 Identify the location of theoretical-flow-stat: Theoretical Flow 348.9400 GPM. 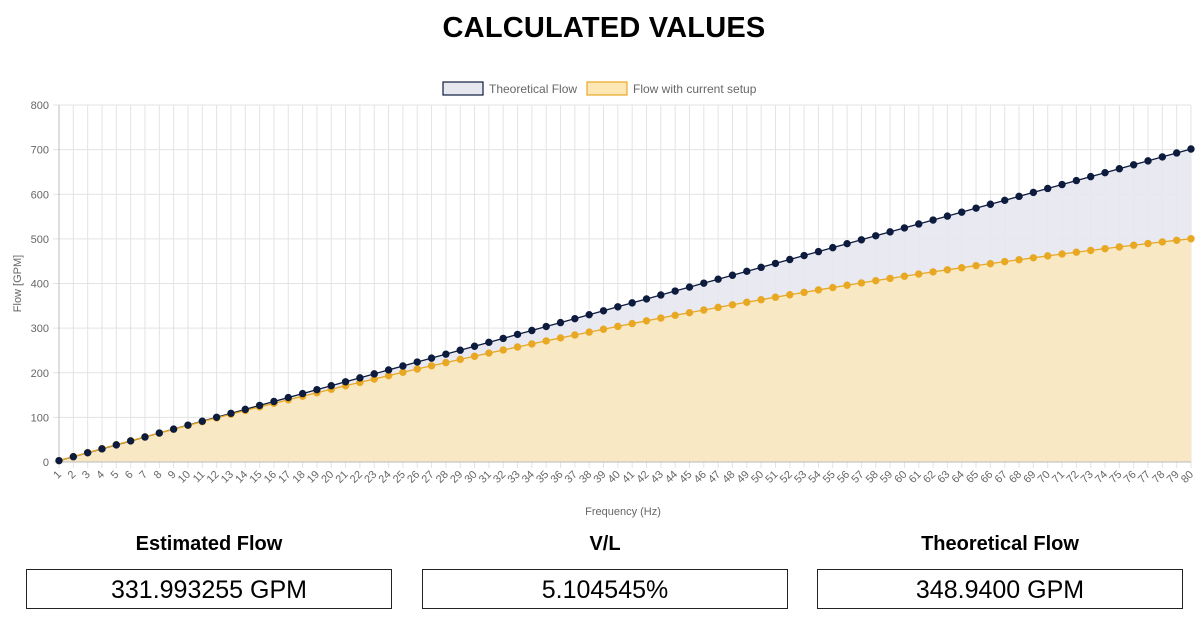
(1000, 568).